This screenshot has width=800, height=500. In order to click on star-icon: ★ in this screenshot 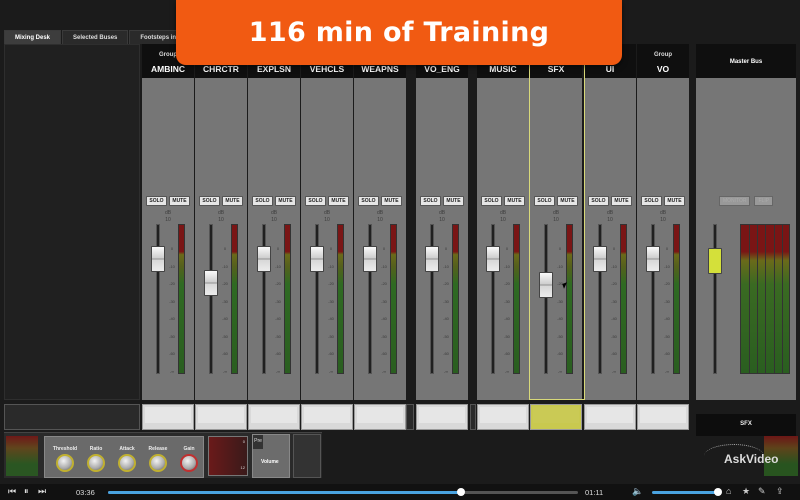, I will do `click(746, 491)`.